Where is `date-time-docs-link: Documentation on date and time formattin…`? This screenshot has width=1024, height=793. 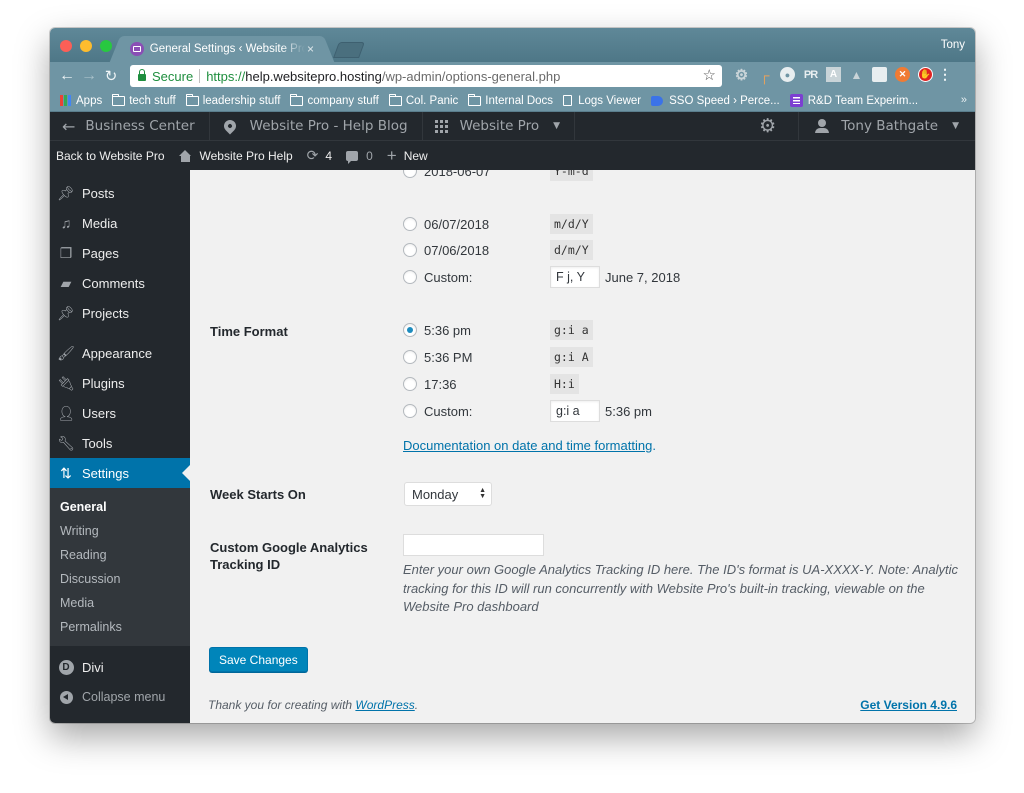
date-time-docs-link: Documentation on date and time formattin… is located at coordinates (527, 445).